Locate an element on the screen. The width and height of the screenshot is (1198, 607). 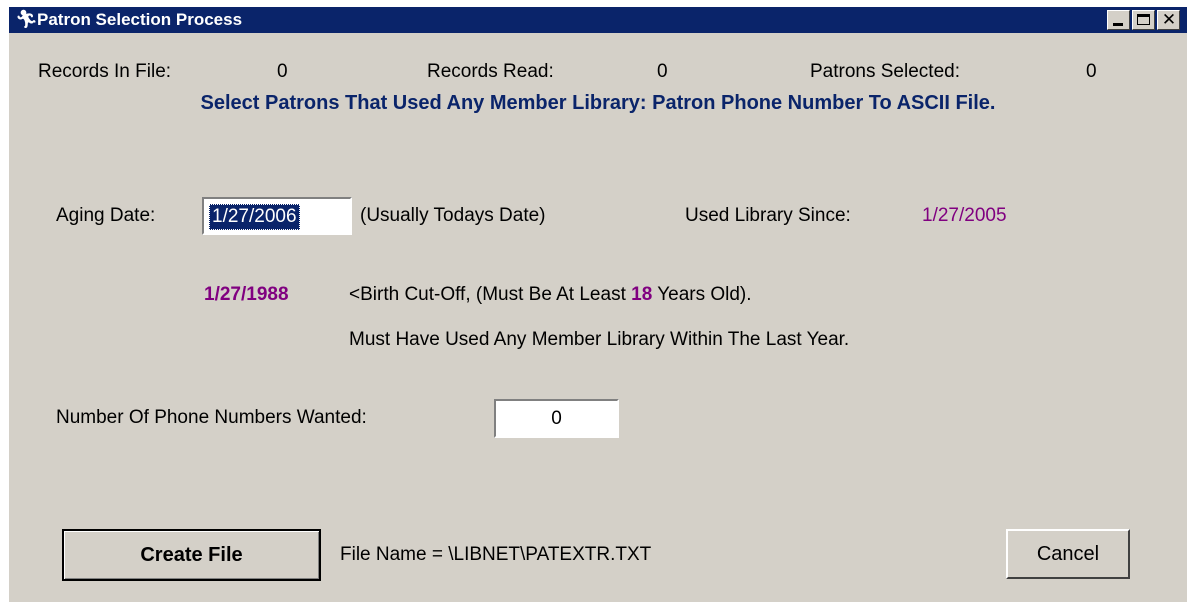
running-figure-icon: 🏃︎ is located at coordinates (26, 19).